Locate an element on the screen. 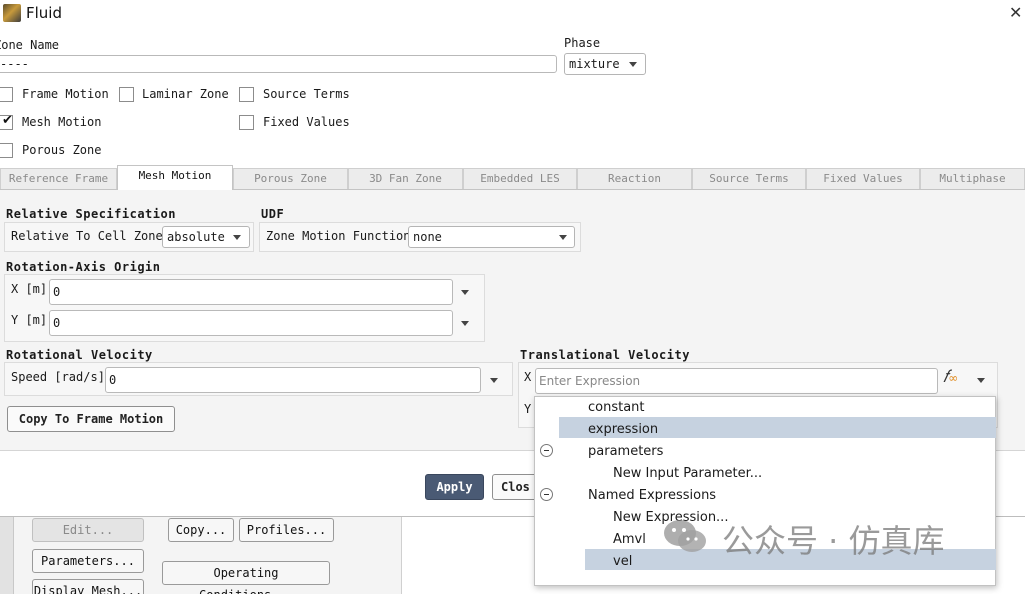 Image resolution: width=1025 pixels, height=594 pixels. fixed-values-checkbox is located at coordinates (246, 122).